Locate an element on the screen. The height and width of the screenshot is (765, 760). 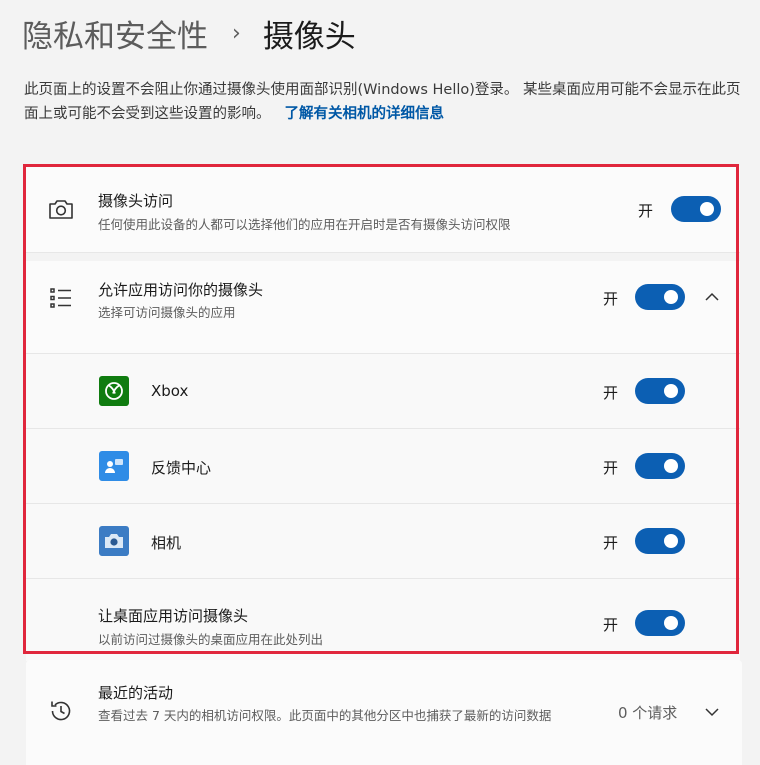
camera-access-subtitle: 任何使用此设备的人都可以选择他们的应用在开启时是否有摄像头访问权限 is located at coordinates (304, 224).